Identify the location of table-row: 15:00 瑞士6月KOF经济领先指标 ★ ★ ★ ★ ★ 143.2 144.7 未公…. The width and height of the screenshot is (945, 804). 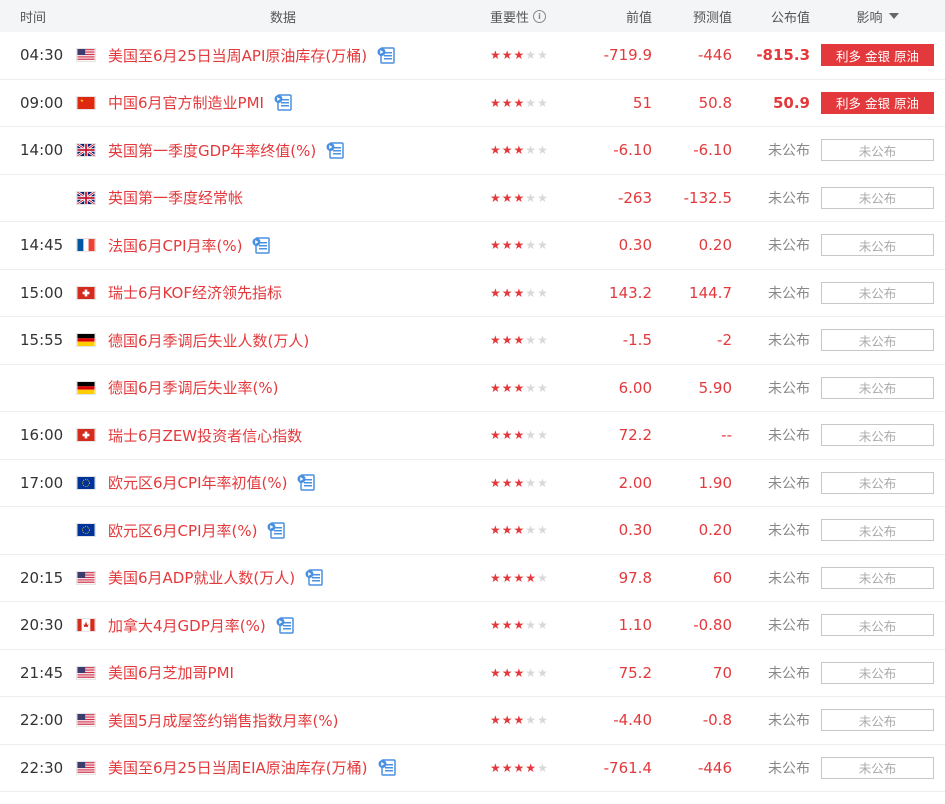
(472, 293).